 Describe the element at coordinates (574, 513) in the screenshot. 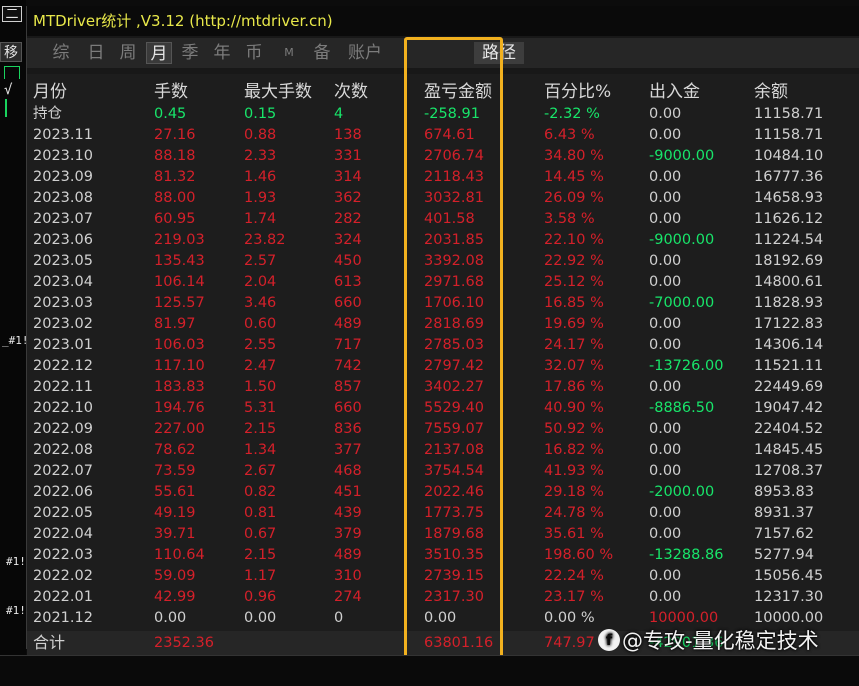

I see `cell-pct: 24.78 %` at that location.